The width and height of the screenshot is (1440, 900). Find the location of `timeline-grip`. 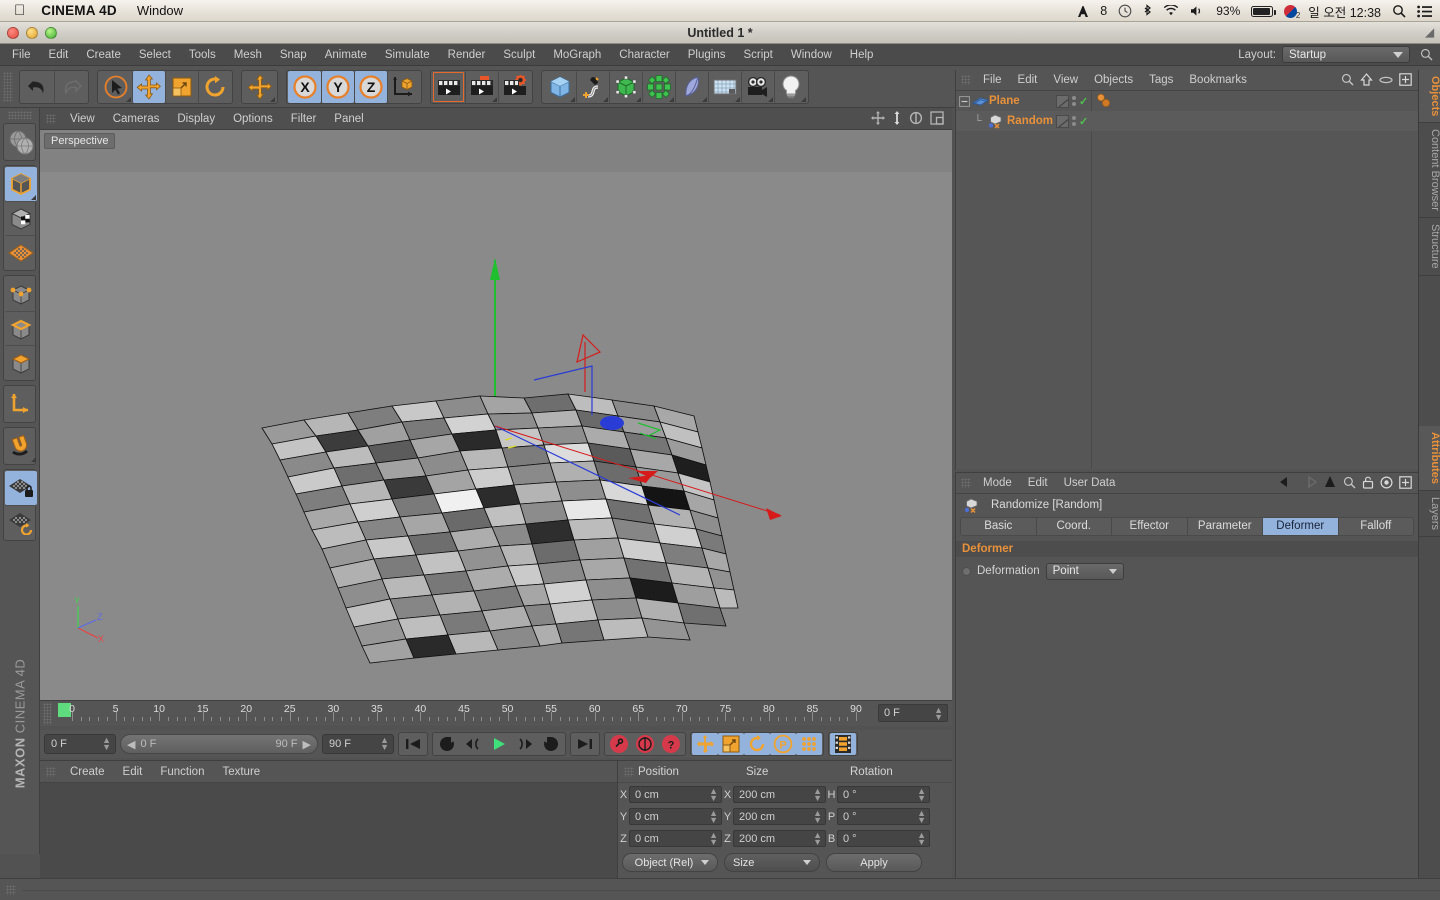

timeline-grip is located at coordinates (47, 714).